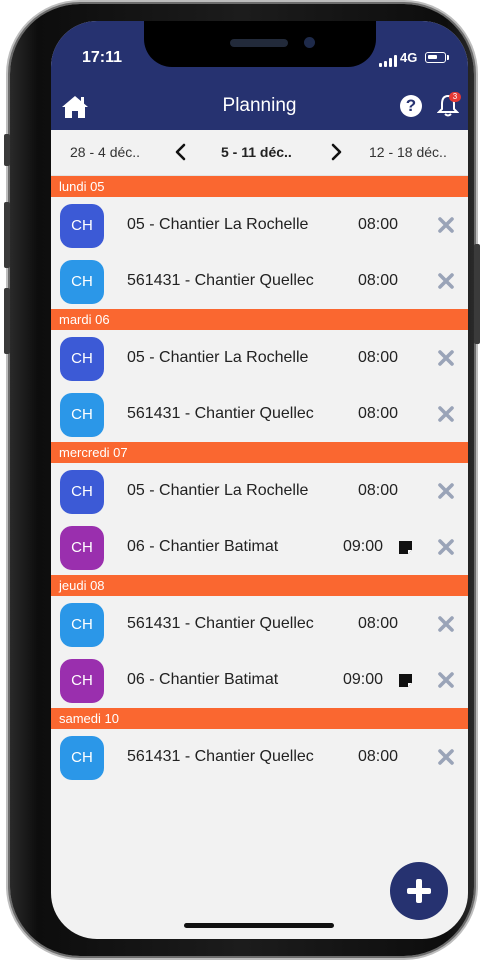 This screenshot has height=960, width=485. I want to click on battery-icon, so click(435, 57).